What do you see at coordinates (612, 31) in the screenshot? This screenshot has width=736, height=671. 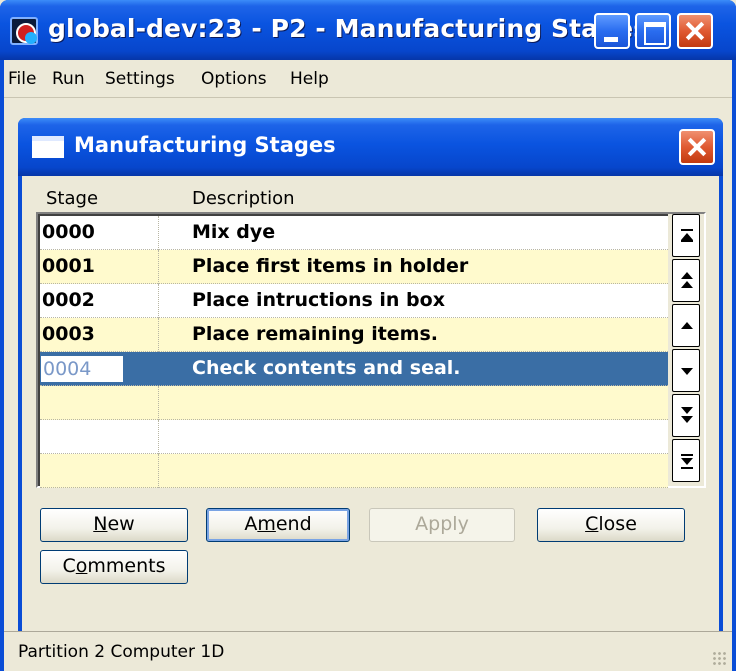 I see `minimize-button` at bounding box center [612, 31].